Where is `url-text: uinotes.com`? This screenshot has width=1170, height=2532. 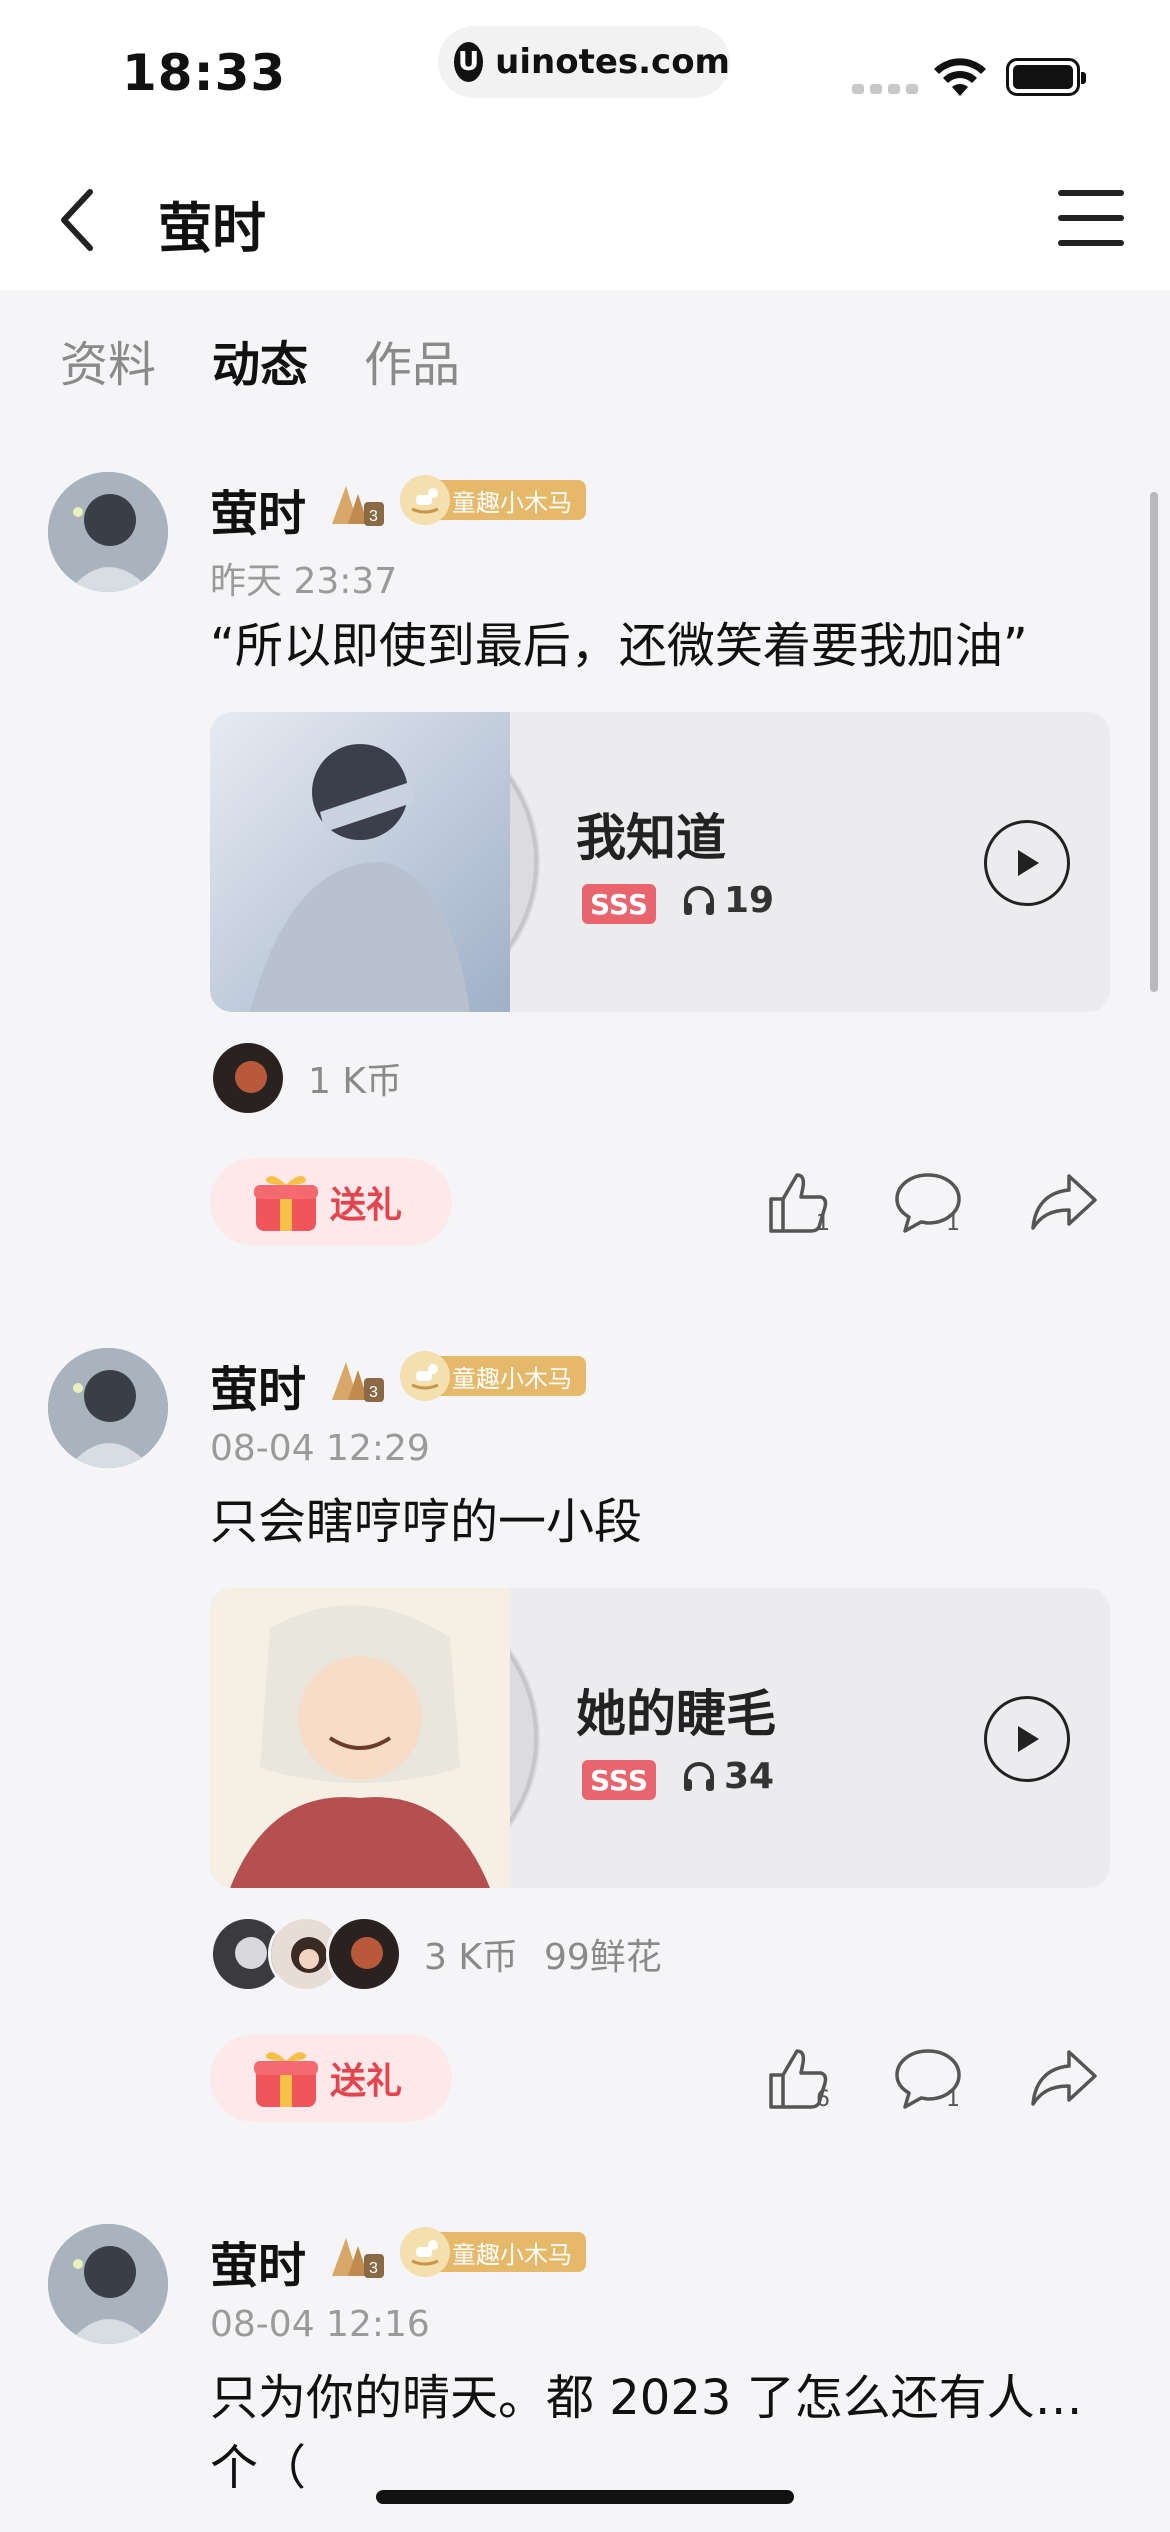 url-text: uinotes.com is located at coordinates (612, 62).